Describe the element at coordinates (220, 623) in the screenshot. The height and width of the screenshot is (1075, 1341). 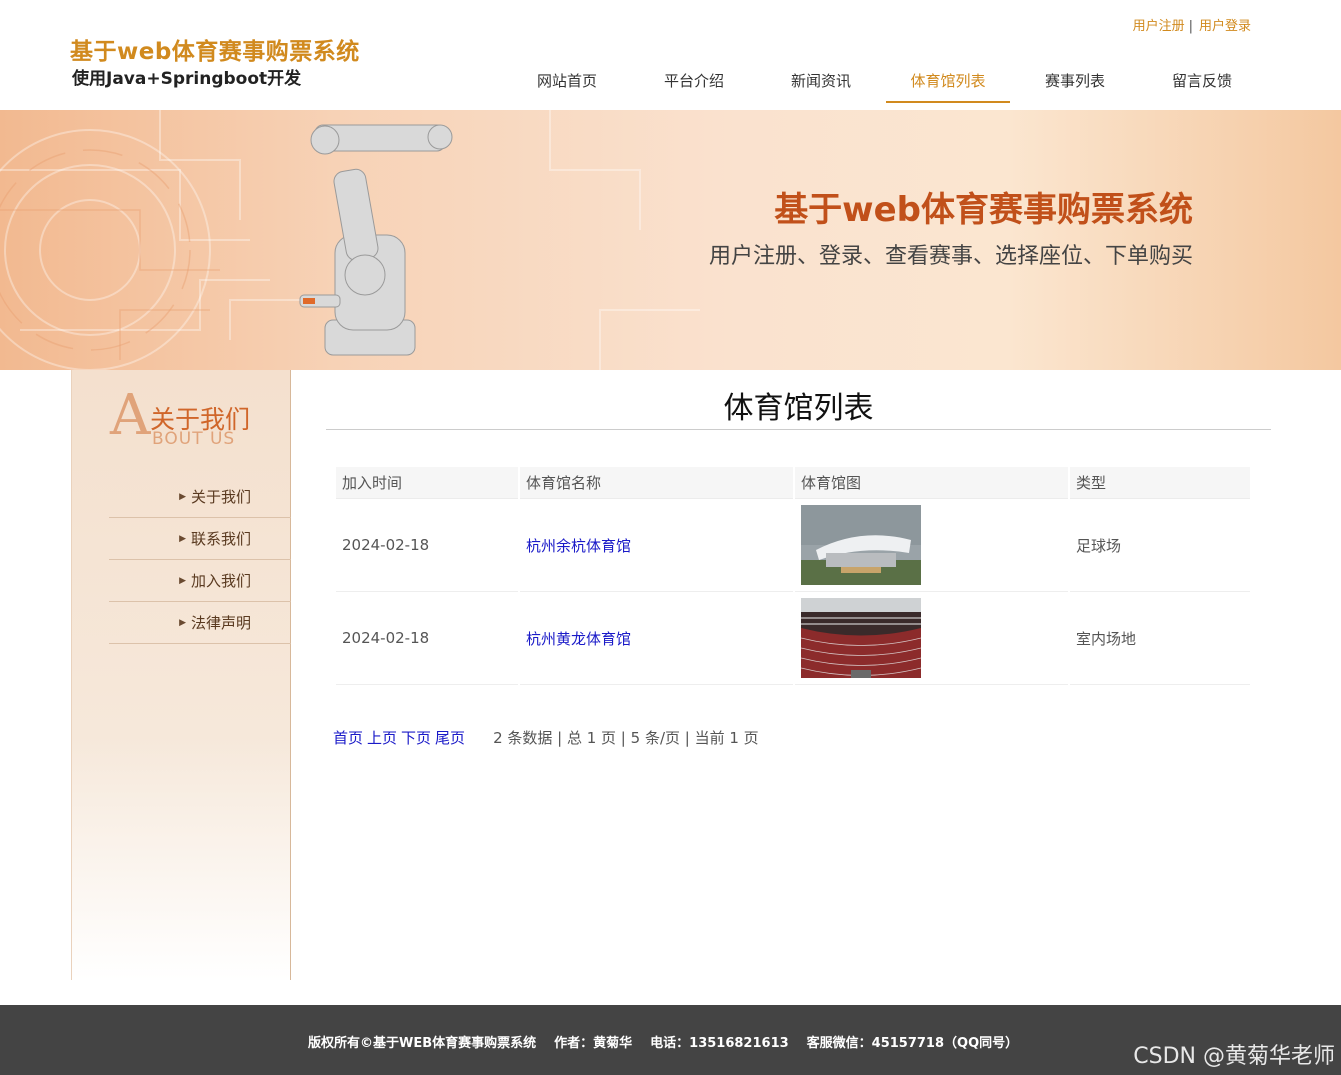
I see `sidebar-item-label: 法律声明` at that location.